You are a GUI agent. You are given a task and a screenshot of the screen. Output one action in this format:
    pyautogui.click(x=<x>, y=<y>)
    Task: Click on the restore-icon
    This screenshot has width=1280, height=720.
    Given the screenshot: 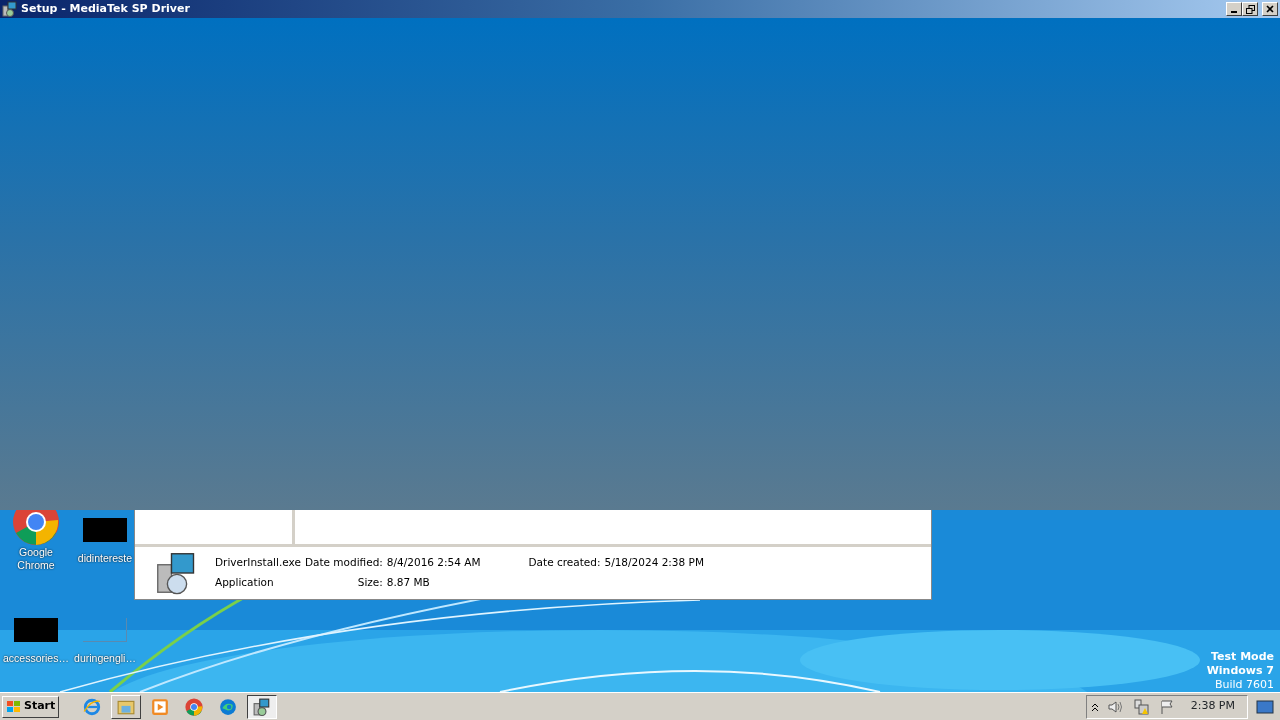 What is the action you would take?
    pyautogui.click(x=1250, y=9)
    